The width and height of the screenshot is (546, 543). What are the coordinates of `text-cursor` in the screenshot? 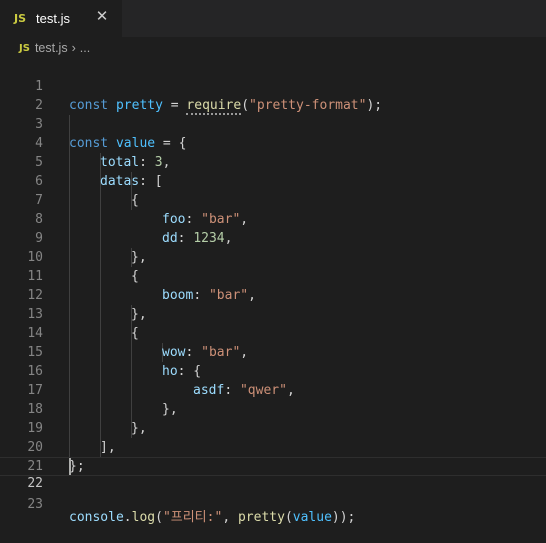 It's located at (70, 466).